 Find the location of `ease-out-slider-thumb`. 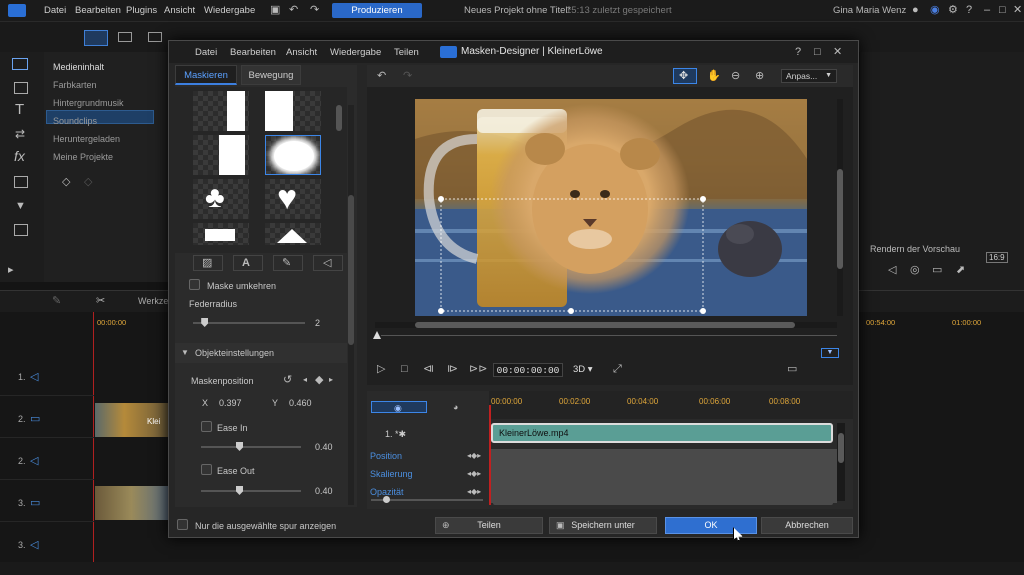

ease-out-slider-thumb is located at coordinates (239, 490).